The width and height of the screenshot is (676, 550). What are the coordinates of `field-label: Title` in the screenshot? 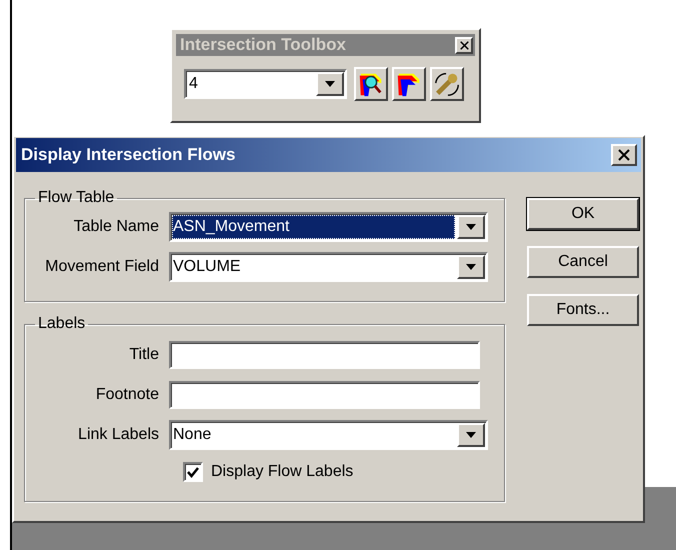 It's located at (144, 355).